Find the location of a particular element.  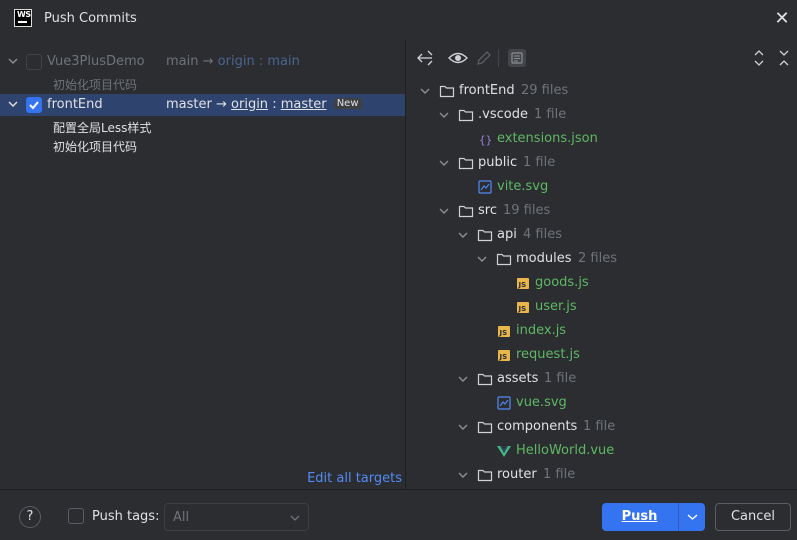

tree-node-label: public is located at coordinates (498, 162).